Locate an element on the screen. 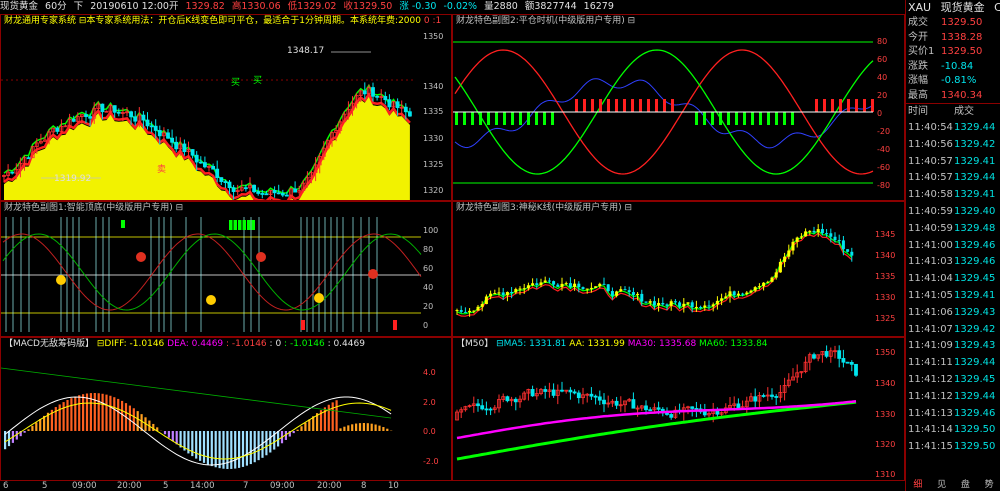  tick-row: 11:41:13 1329.46 is located at coordinates (953, 414).